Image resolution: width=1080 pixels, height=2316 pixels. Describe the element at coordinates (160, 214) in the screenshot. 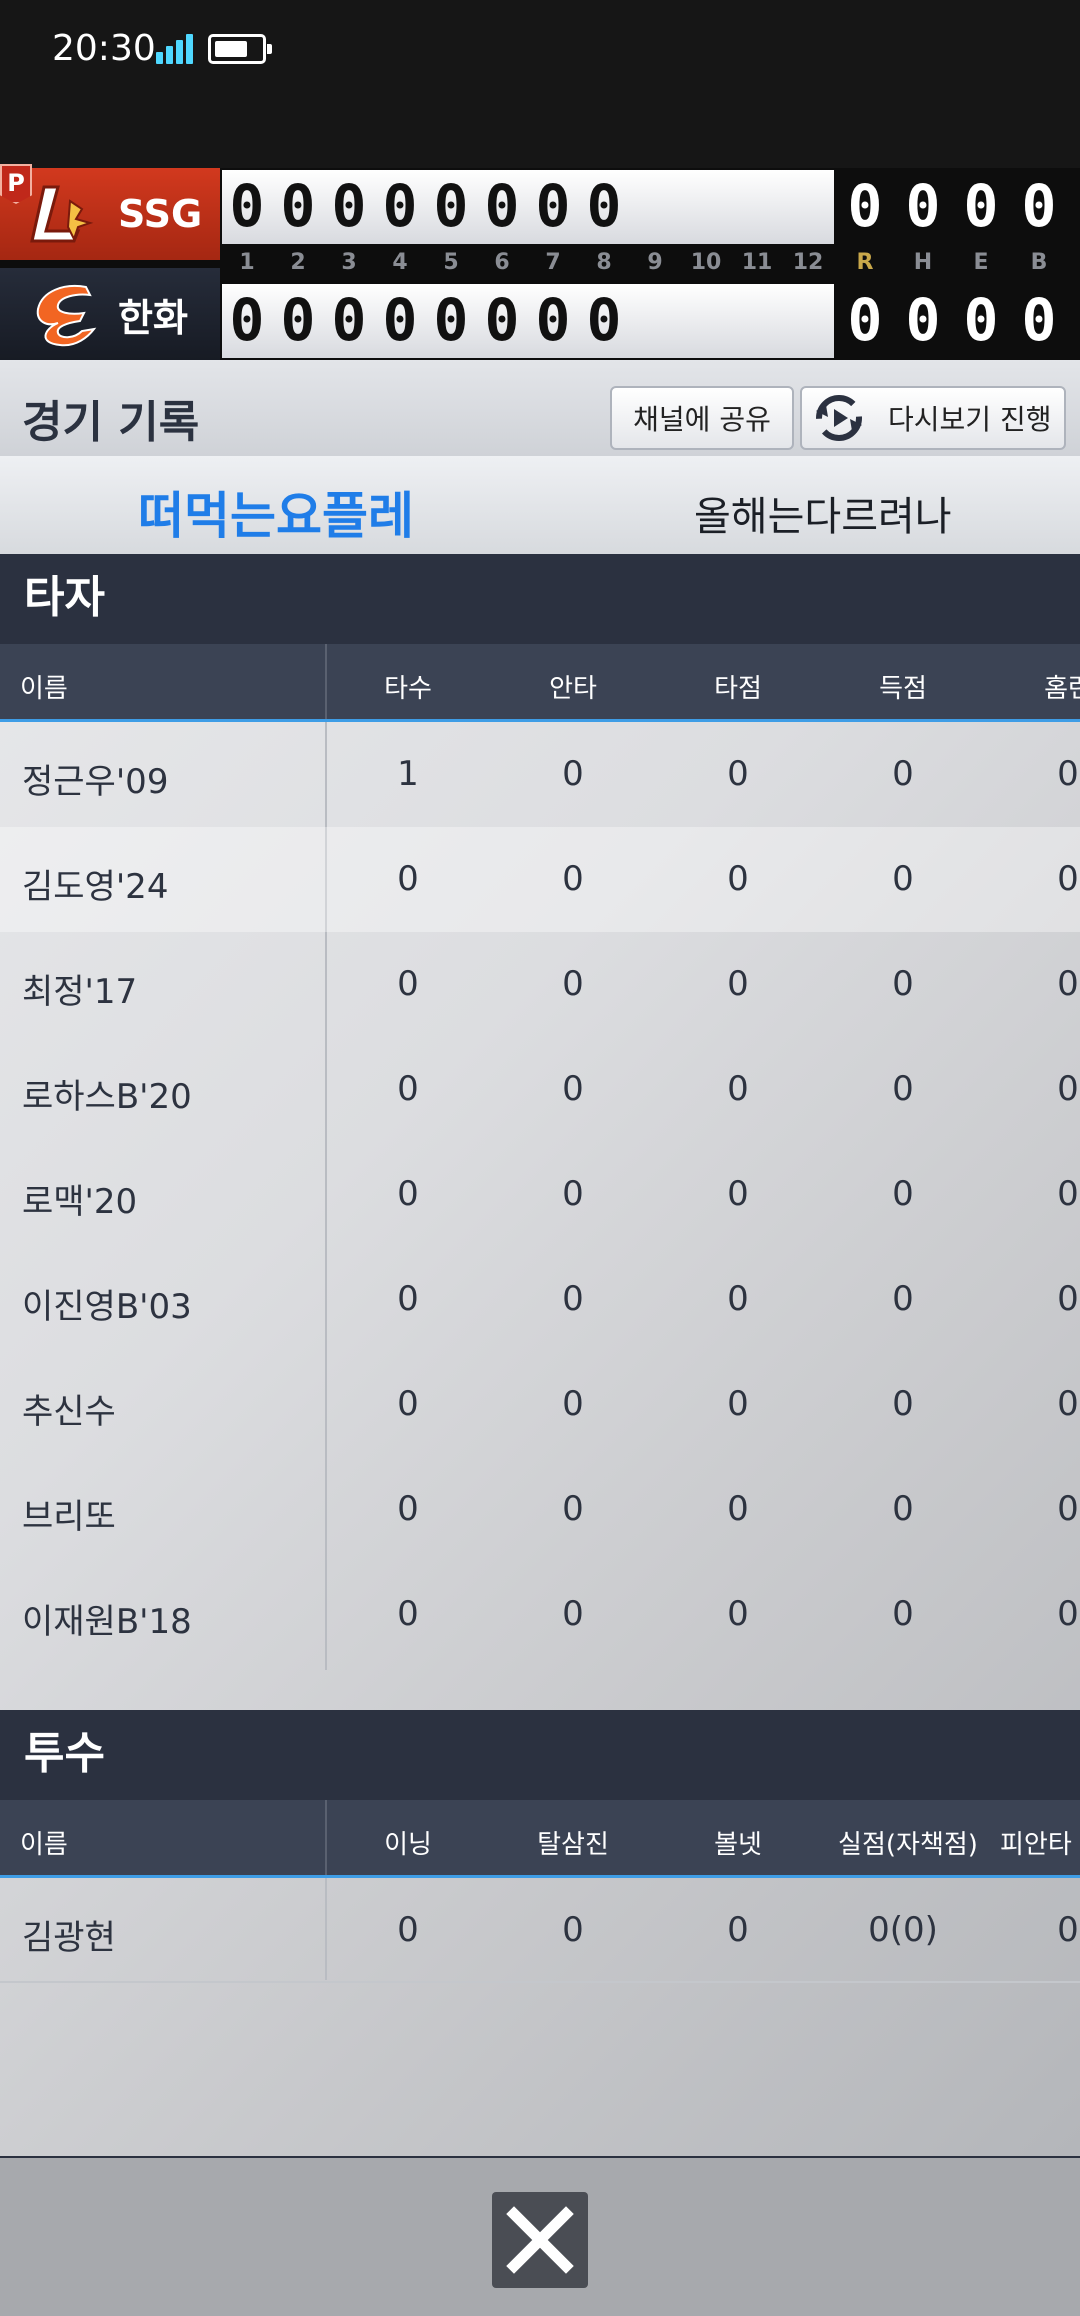

I see `away-team-name: SSG` at that location.